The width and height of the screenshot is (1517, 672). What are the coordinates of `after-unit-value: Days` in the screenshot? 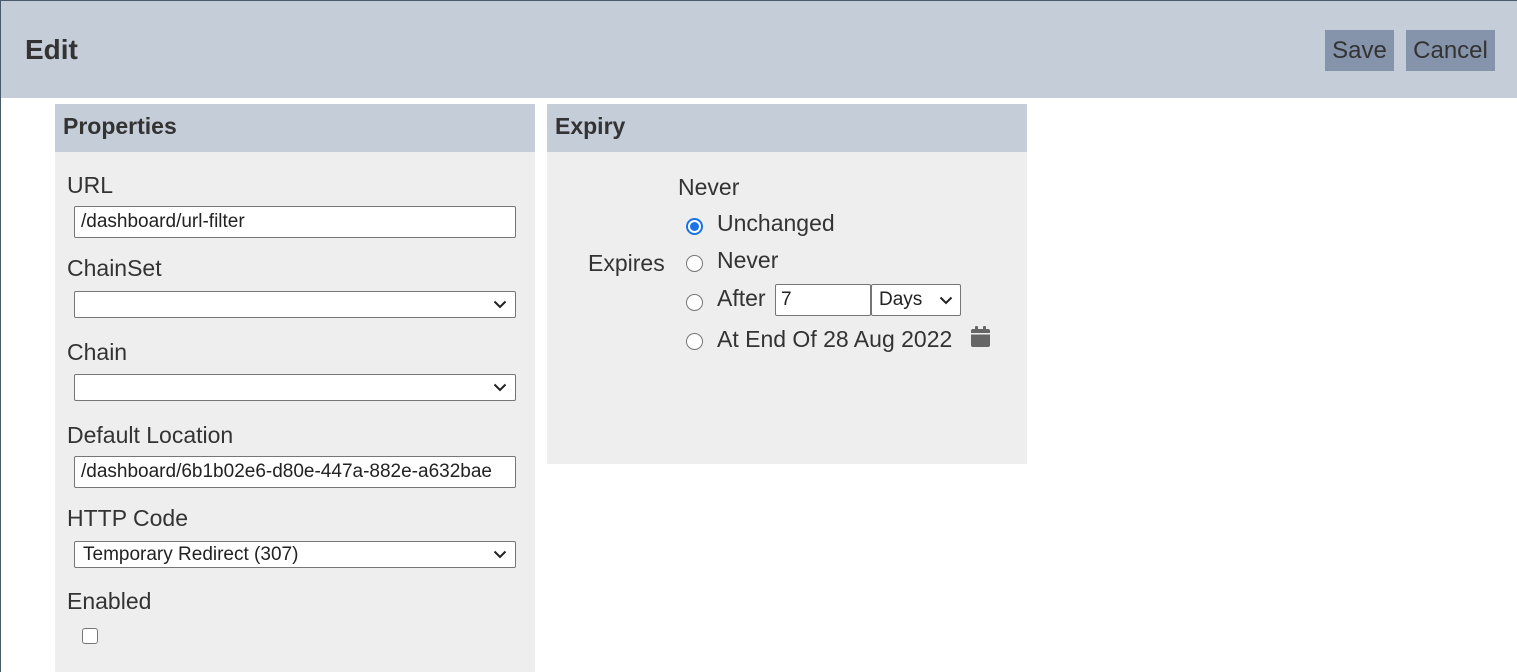 It's located at (901, 299).